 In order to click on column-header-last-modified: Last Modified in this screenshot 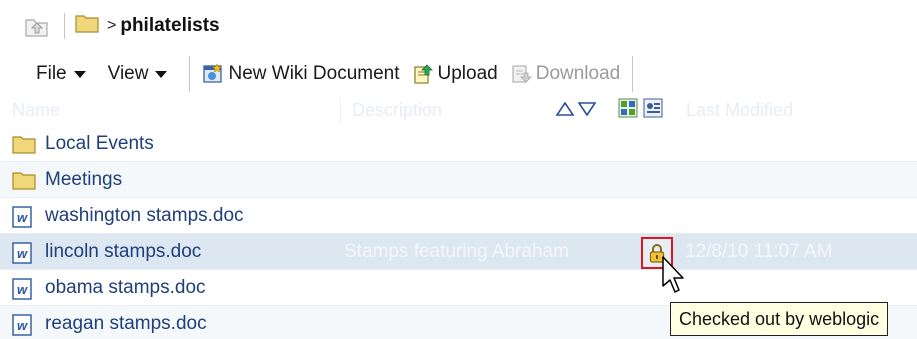, I will do `click(739, 110)`.